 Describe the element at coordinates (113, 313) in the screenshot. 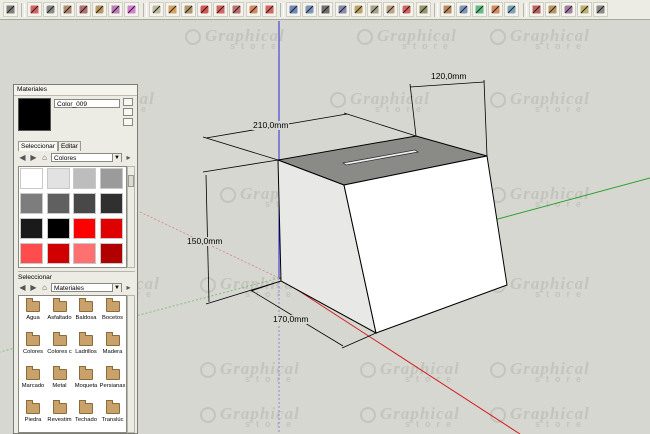

I see `material-folder: Bocetos` at that location.